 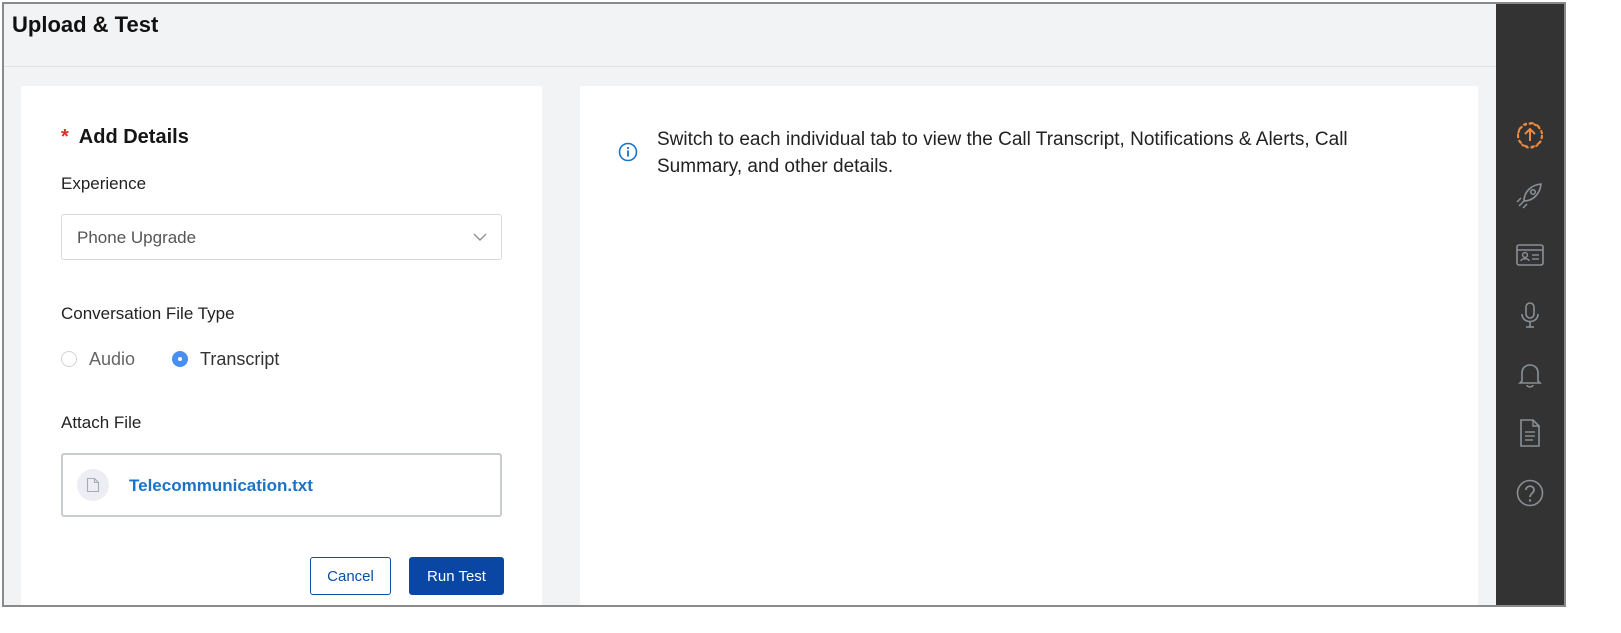 I want to click on experience-label: Experience, so click(x=104, y=183).